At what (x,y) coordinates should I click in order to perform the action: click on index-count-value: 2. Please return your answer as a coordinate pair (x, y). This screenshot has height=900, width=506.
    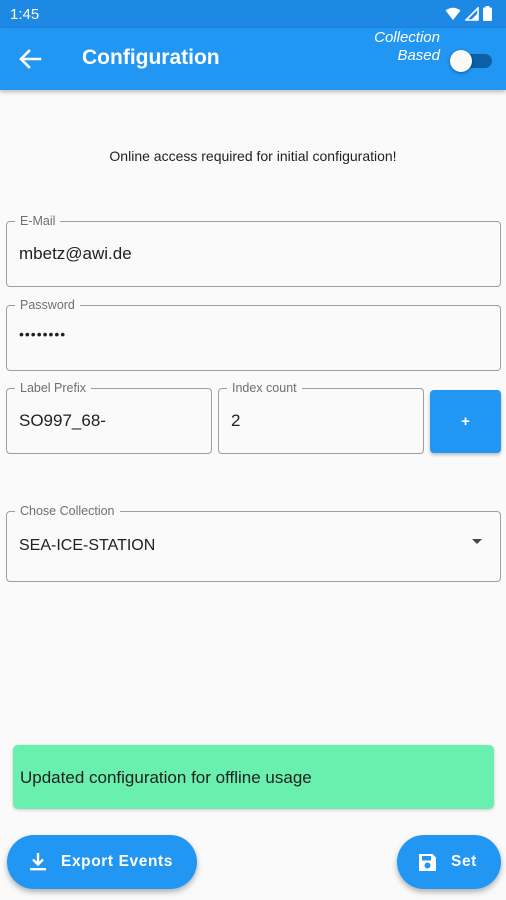
    Looking at the image, I should click on (235, 421).